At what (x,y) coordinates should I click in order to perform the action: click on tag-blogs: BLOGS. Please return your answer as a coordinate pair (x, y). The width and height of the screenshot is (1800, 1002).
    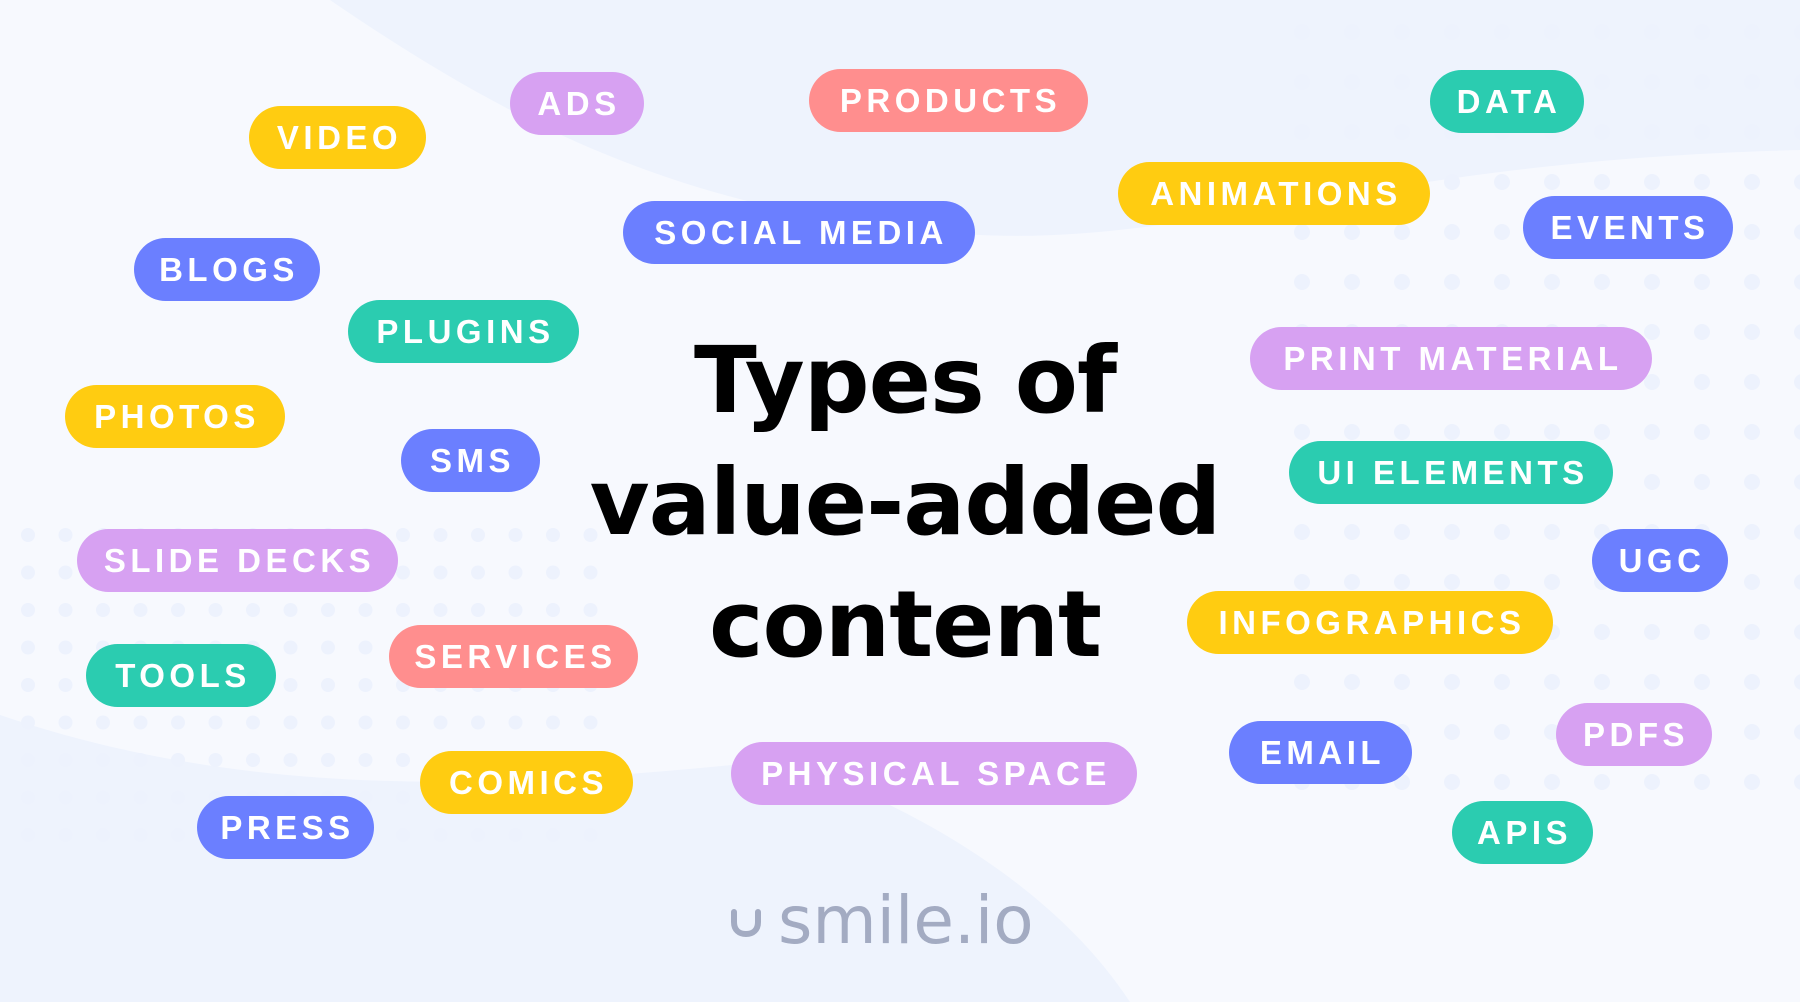
    Looking at the image, I should click on (227, 269).